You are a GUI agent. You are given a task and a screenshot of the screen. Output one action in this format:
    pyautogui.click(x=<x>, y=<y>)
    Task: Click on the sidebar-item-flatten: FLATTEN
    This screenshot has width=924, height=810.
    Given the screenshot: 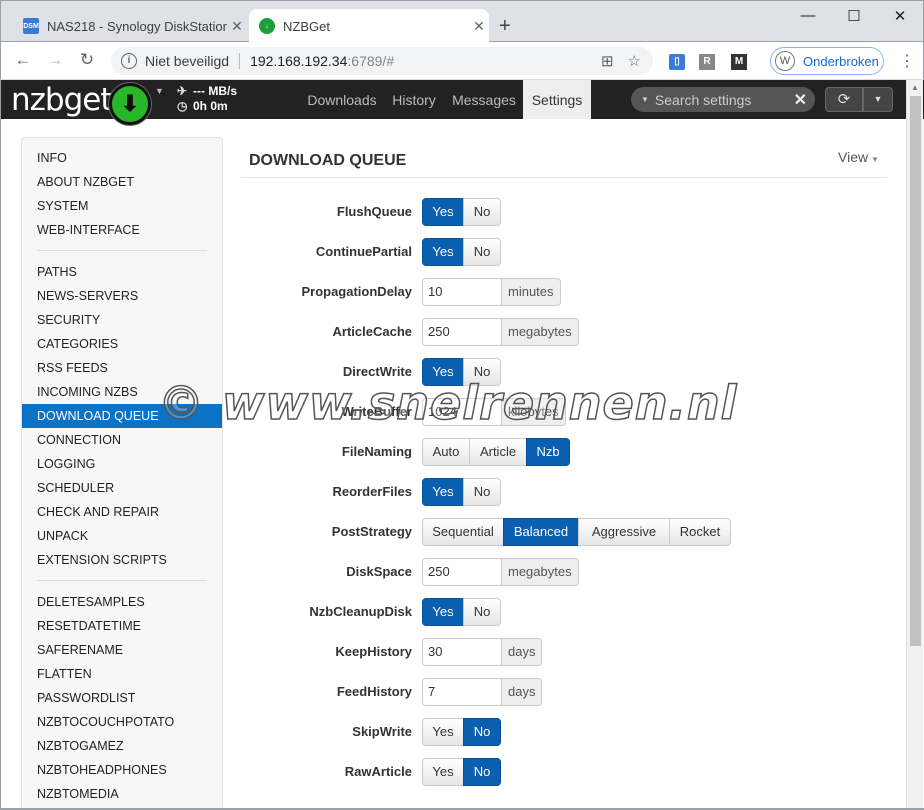 What is the action you would take?
    pyautogui.click(x=122, y=674)
    